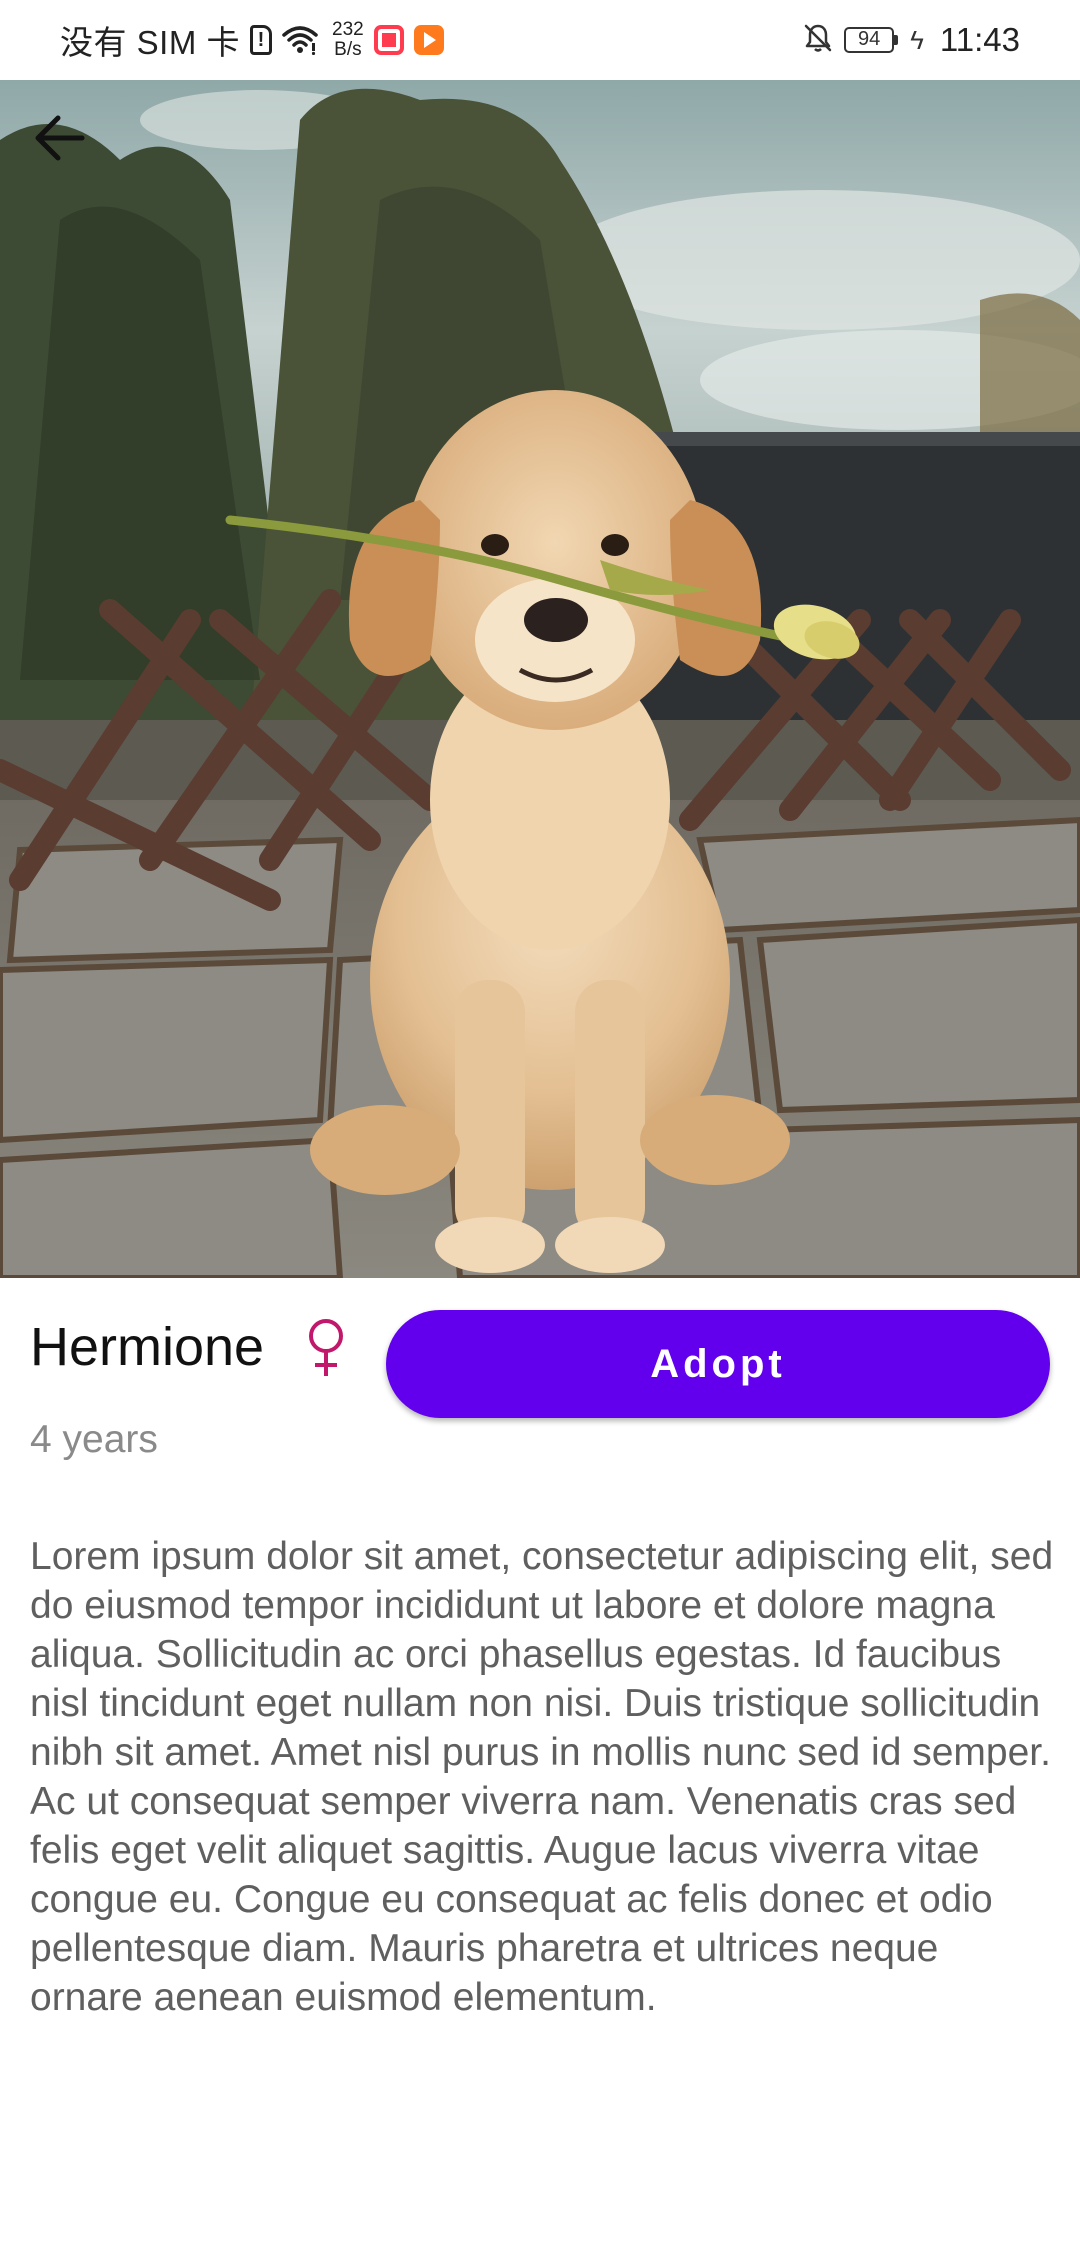  What do you see at coordinates (261, 40) in the screenshot?
I see `sim-alert-icon: !` at bounding box center [261, 40].